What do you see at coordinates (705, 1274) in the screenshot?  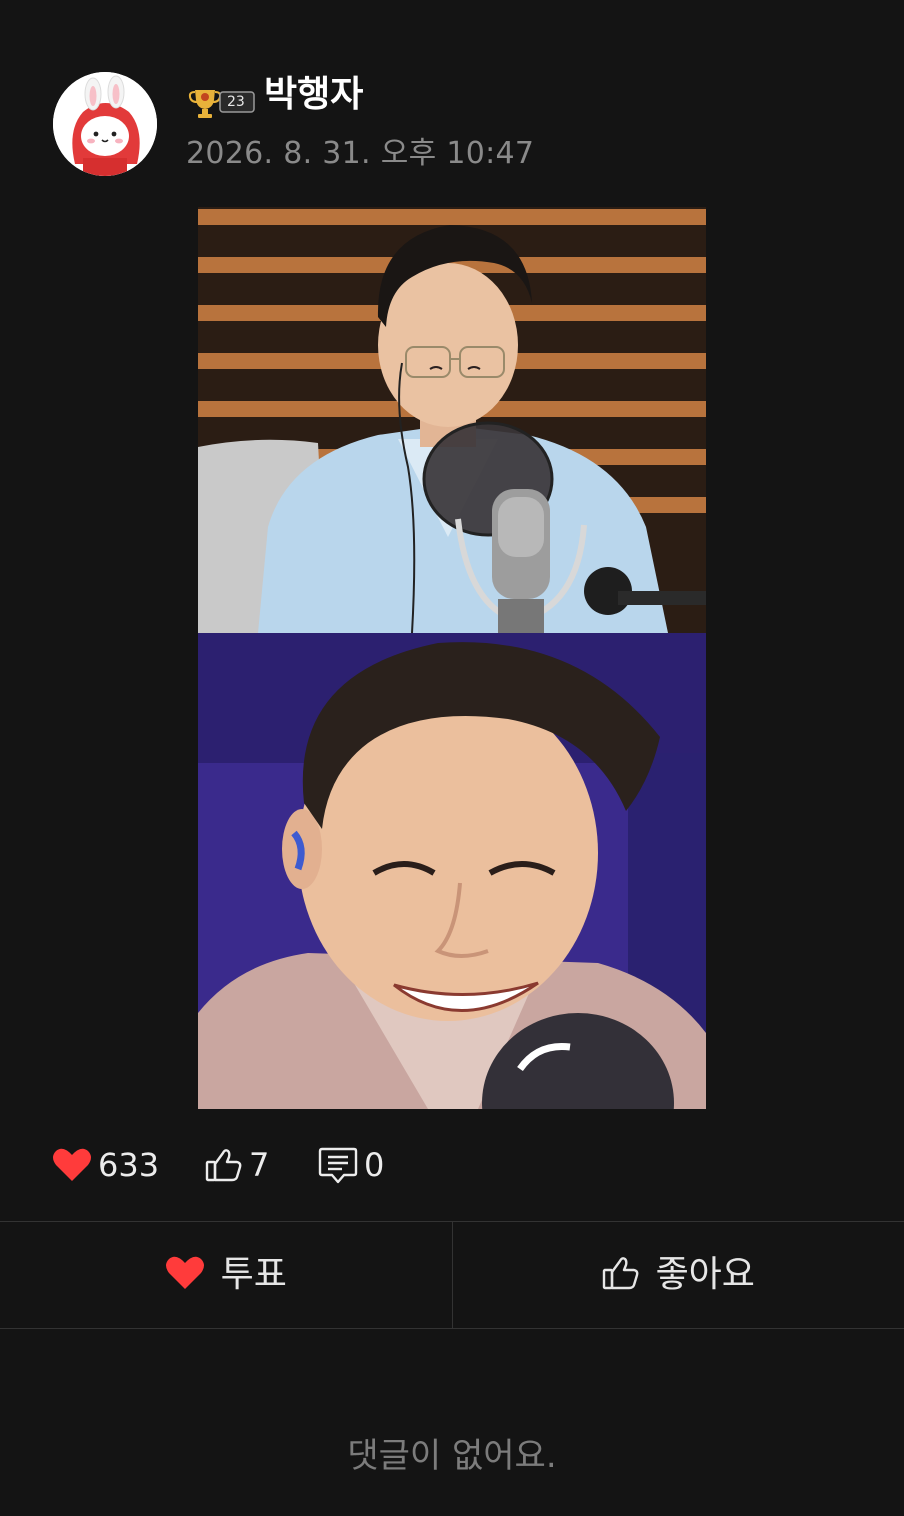 I see `like-button-label: 좋아요` at bounding box center [705, 1274].